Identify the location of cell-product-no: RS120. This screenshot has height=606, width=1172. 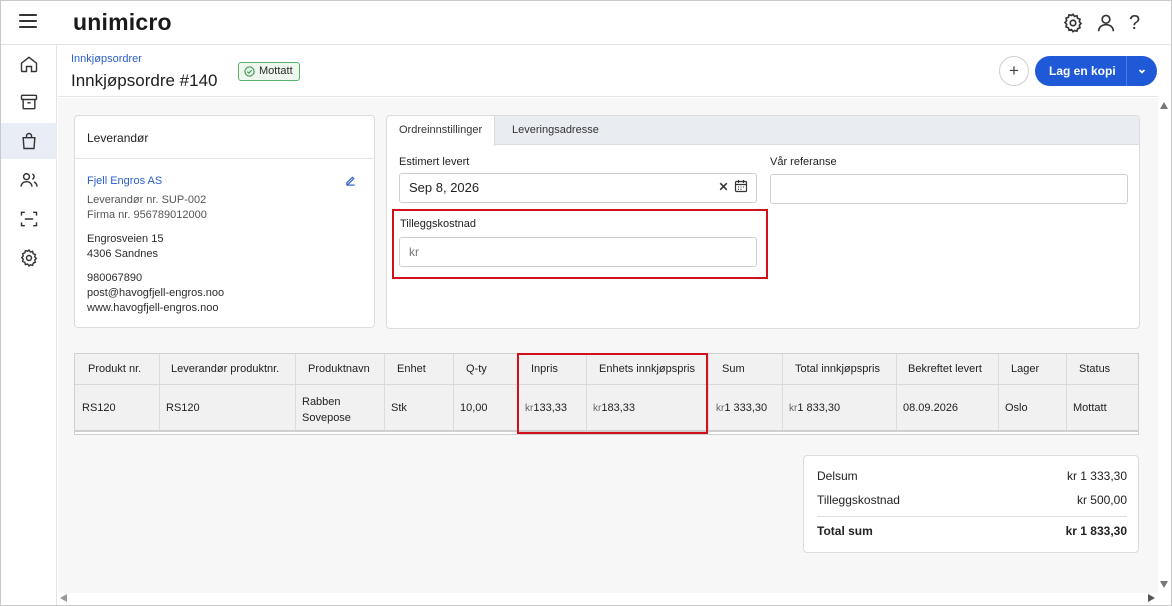
(117, 407).